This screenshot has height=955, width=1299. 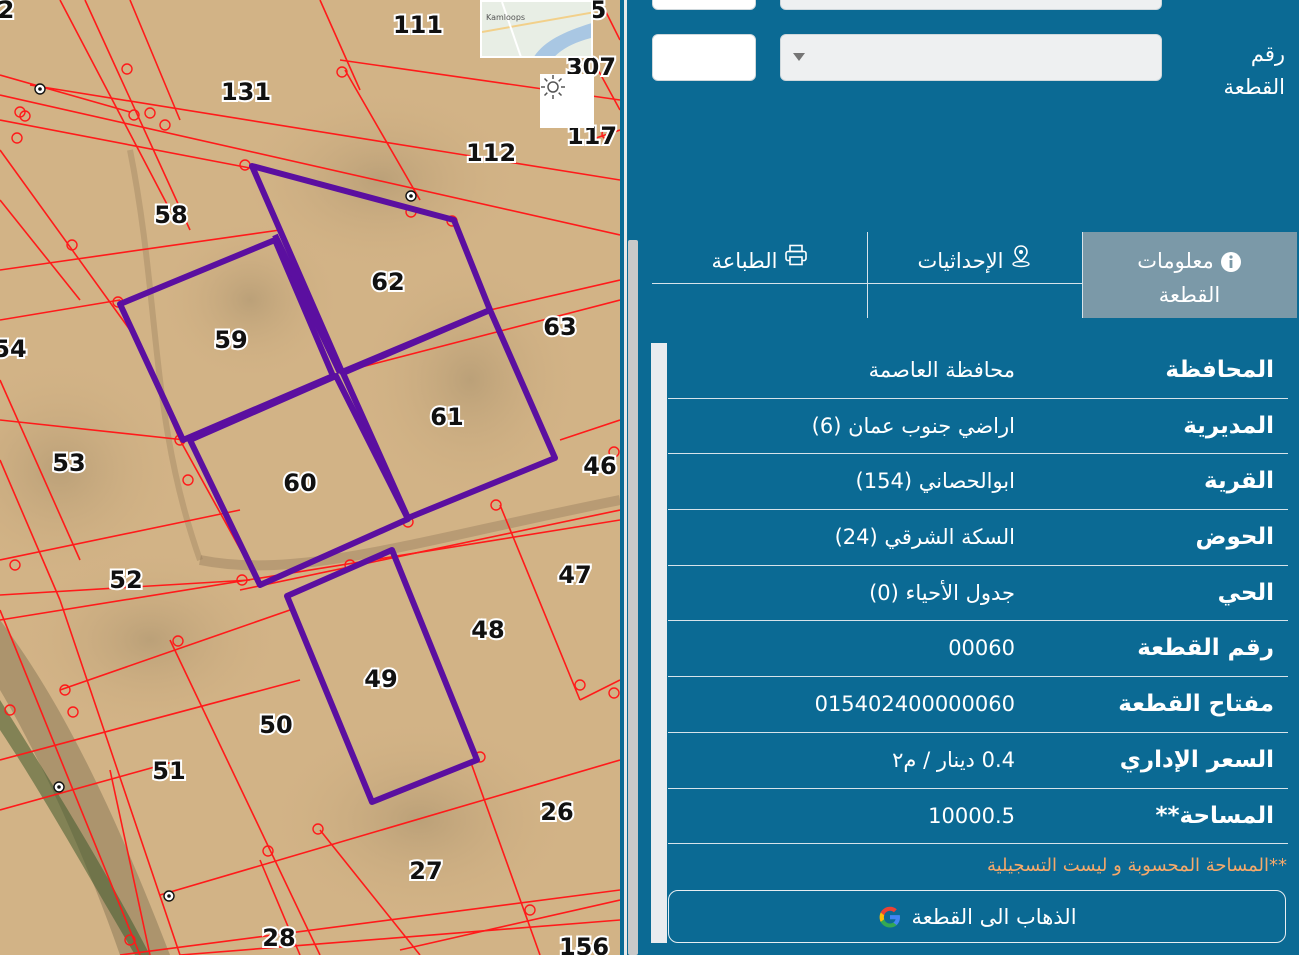 What do you see at coordinates (505, 17) in the screenshot?
I see `minimap-caption: Kamloops` at bounding box center [505, 17].